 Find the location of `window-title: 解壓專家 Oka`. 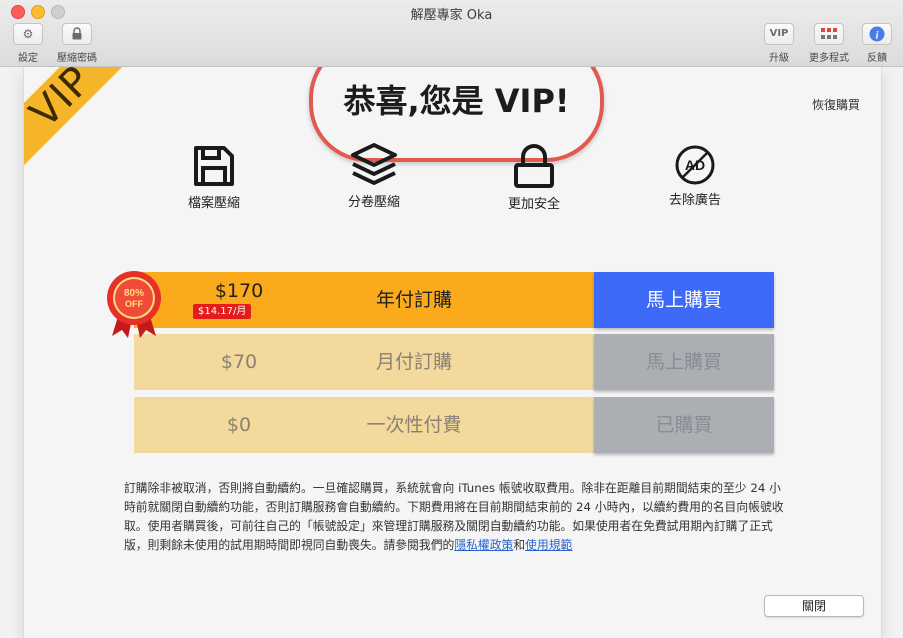

window-title: 解壓專家 Oka is located at coordinates (451, 15).